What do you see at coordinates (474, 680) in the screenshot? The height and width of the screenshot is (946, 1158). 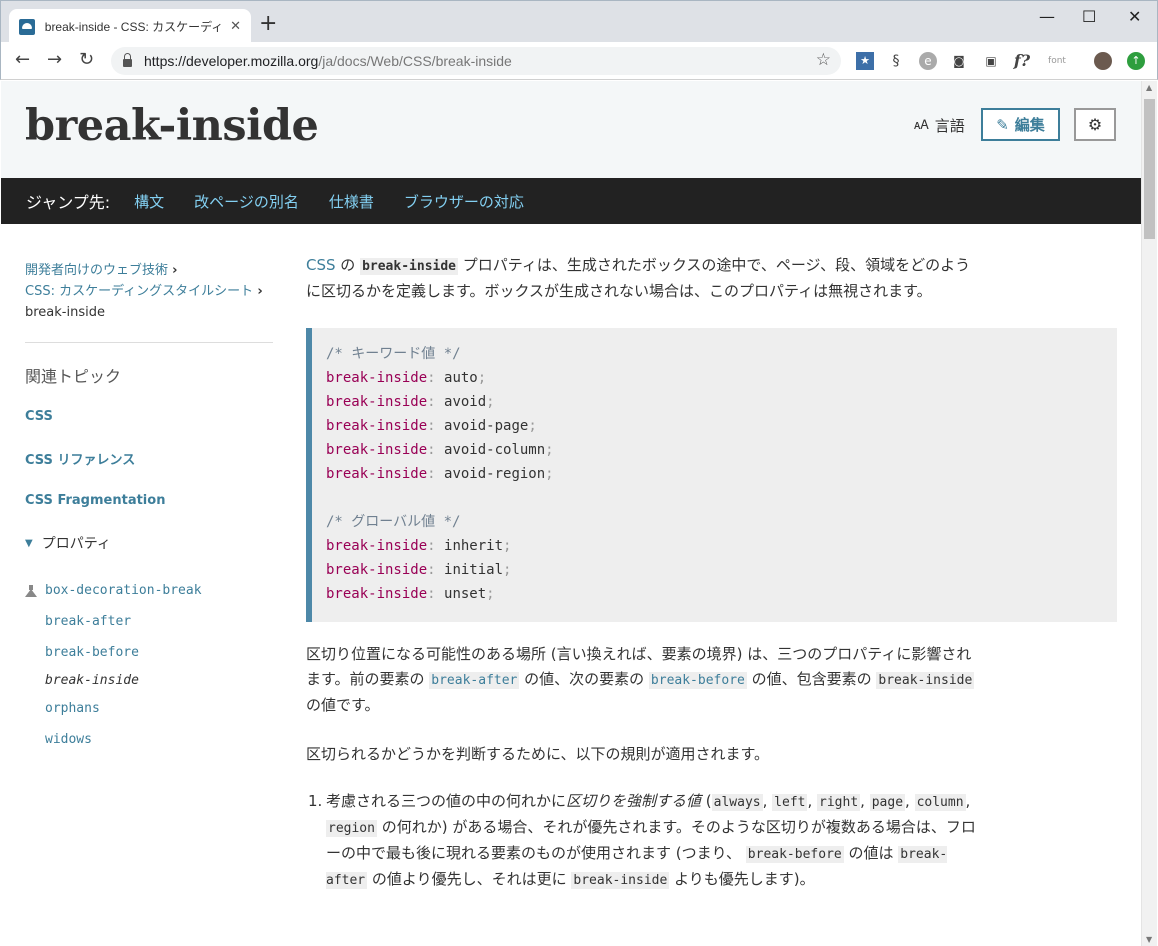 I see `break-after-link: break-after` at bounding box center [474, 680].